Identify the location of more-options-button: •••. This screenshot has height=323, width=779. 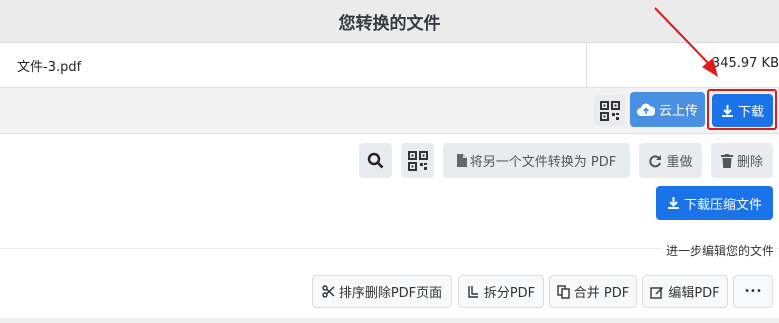
(753, 291).